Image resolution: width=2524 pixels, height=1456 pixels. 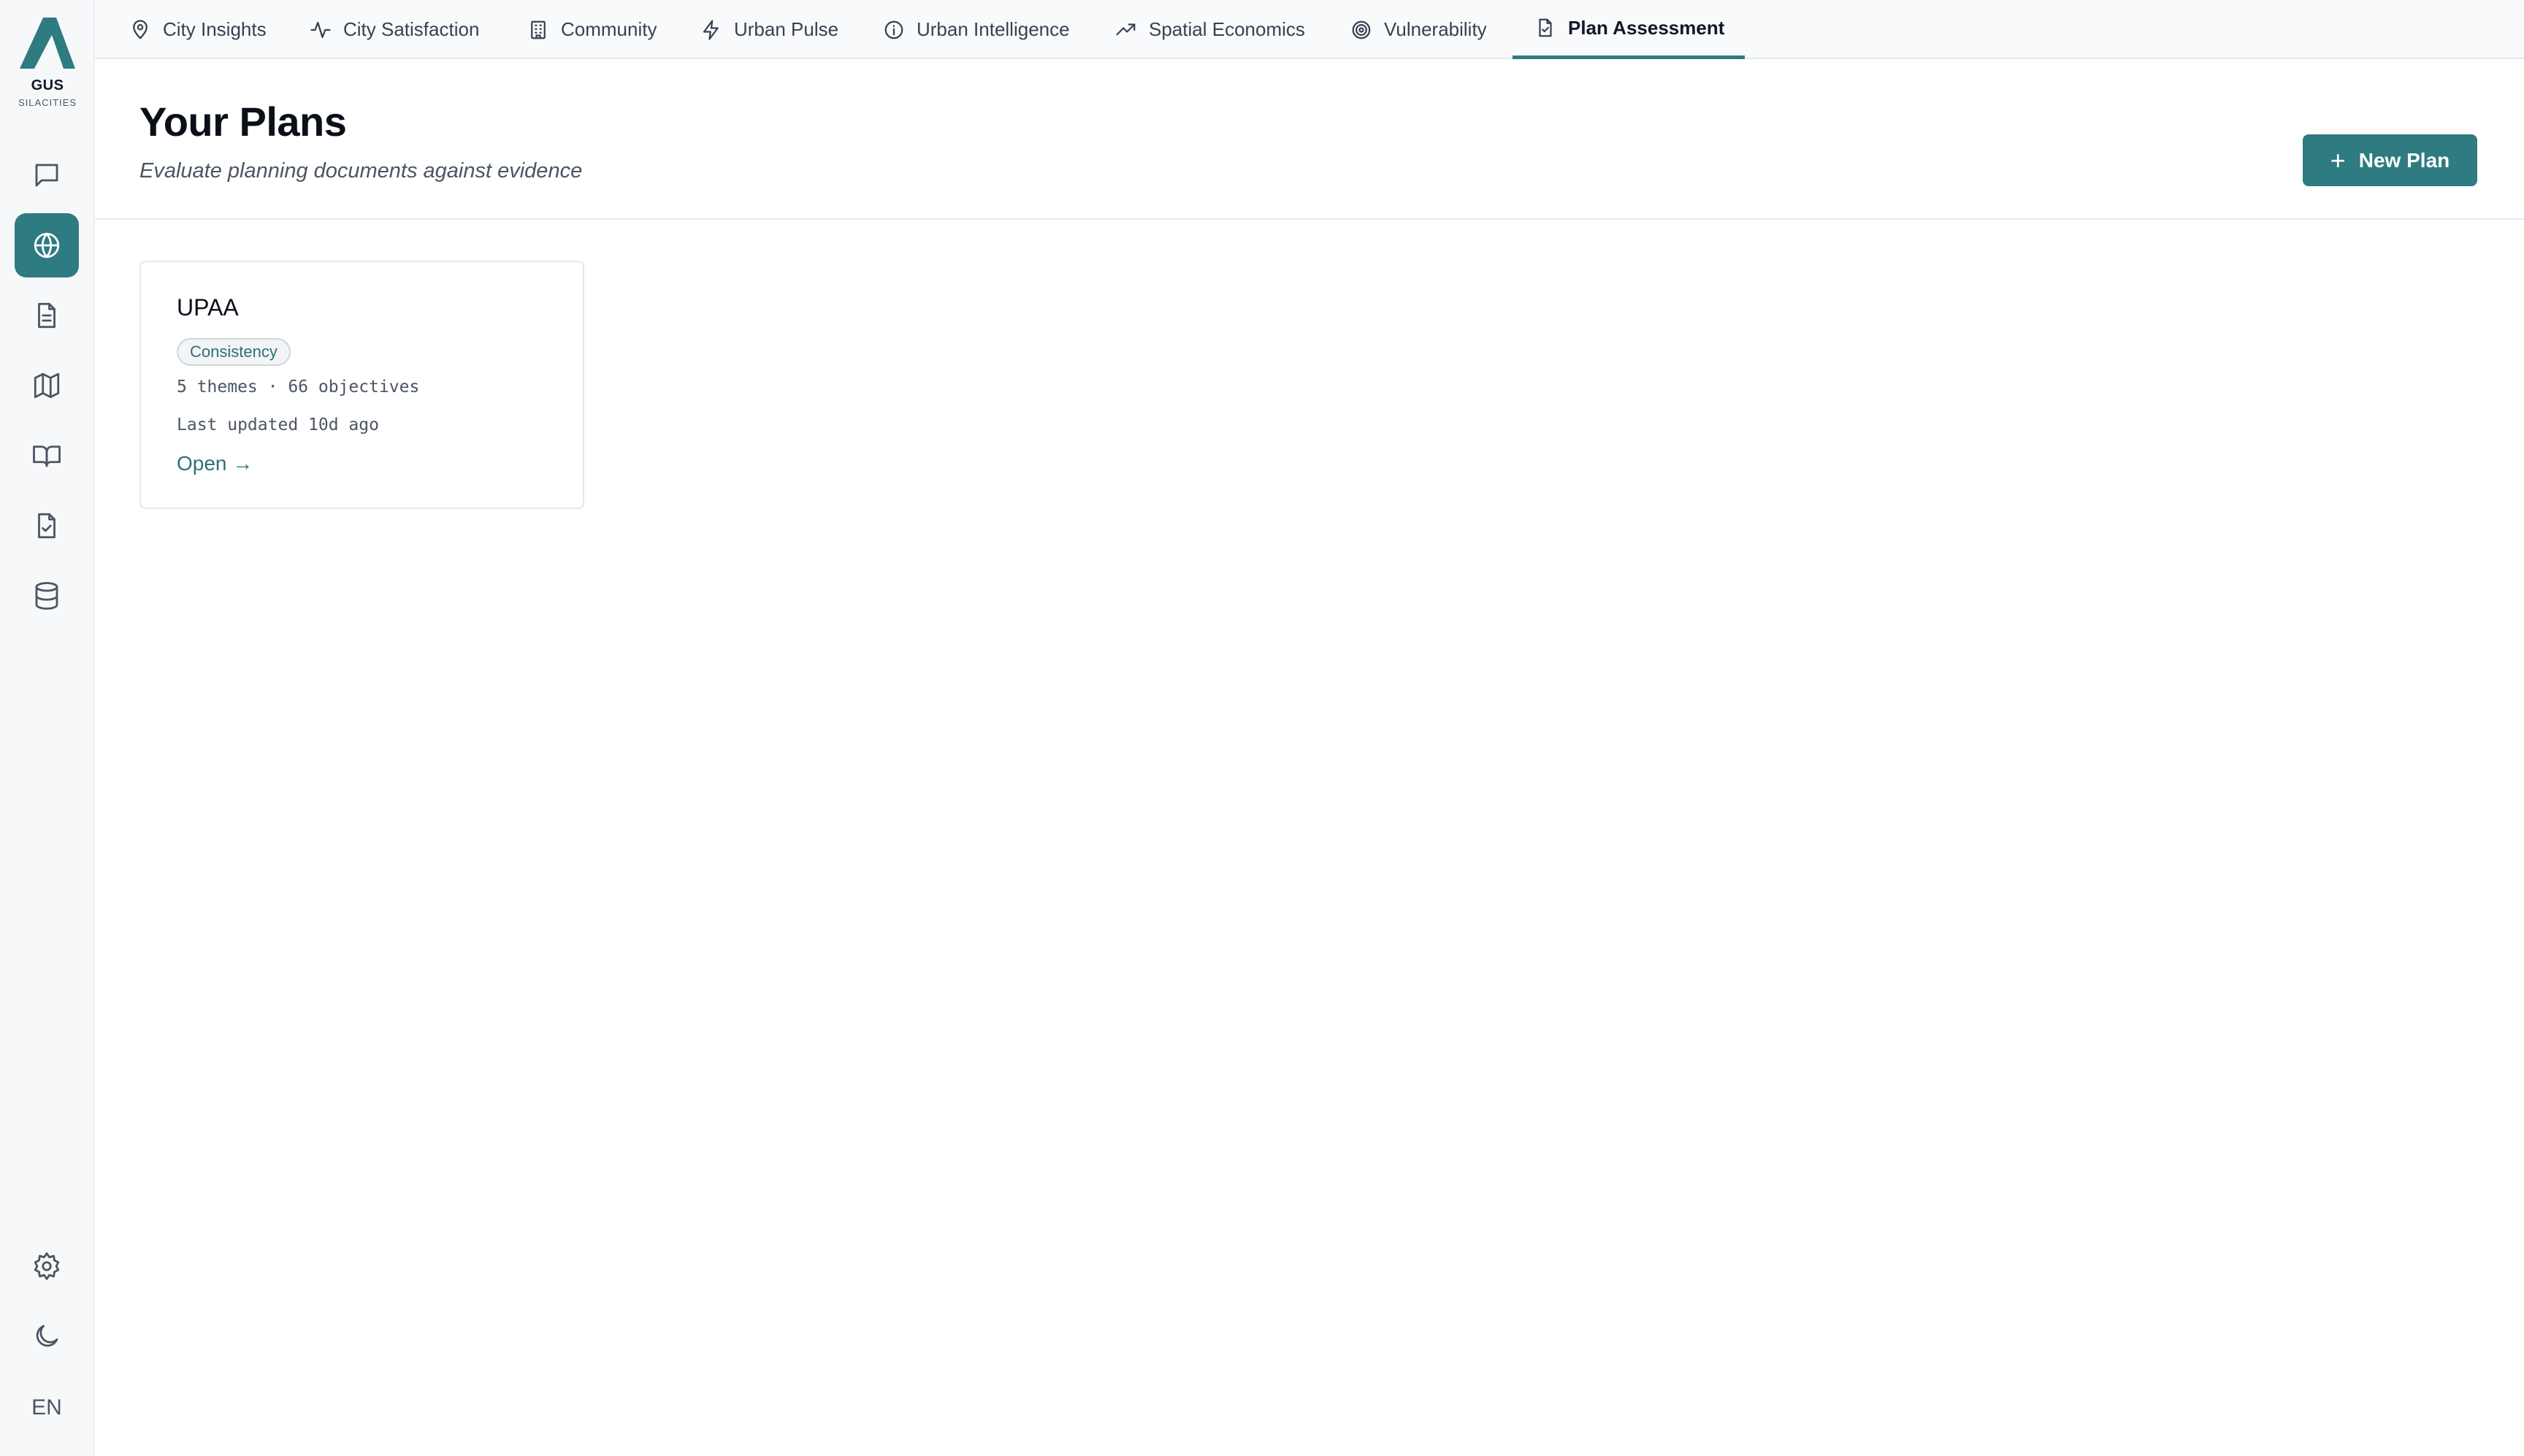 I want to click on gear-icon, so click(x=47, y=1266).